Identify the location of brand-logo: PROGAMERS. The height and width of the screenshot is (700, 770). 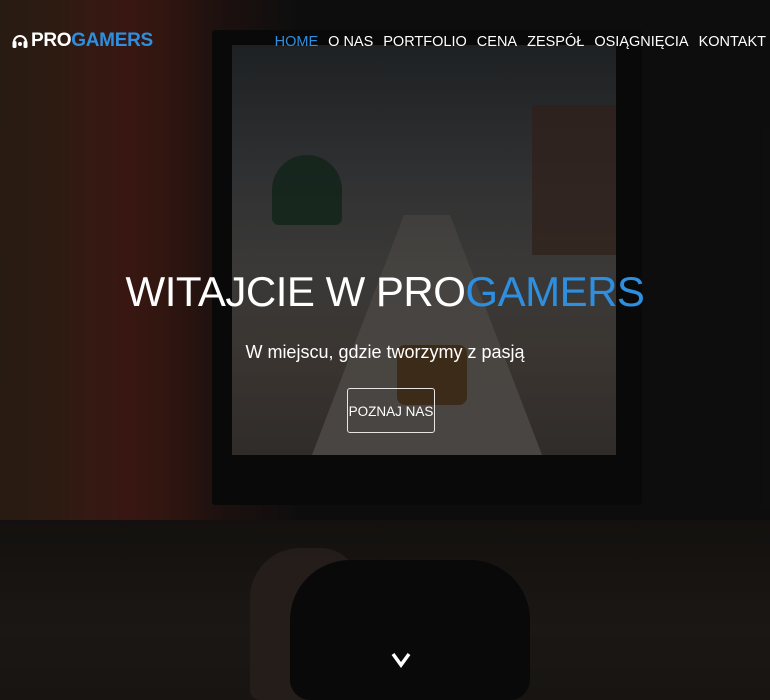
(82, 41).